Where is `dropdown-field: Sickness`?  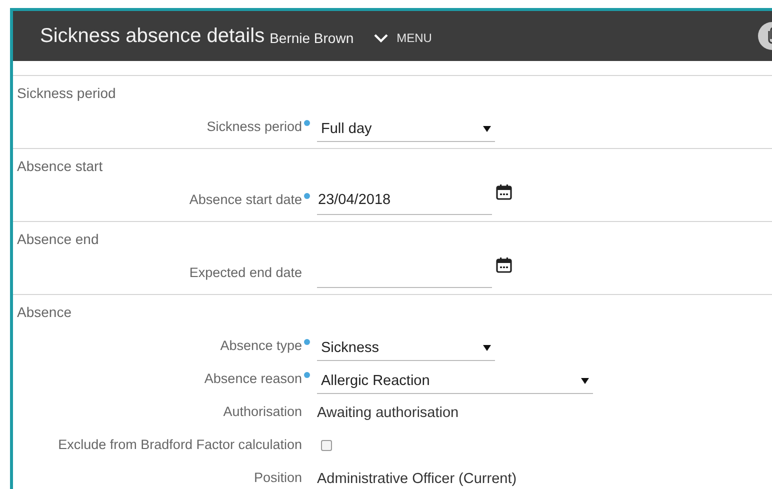 dropdown-field: Sickness is located at coordinates (406, 350).